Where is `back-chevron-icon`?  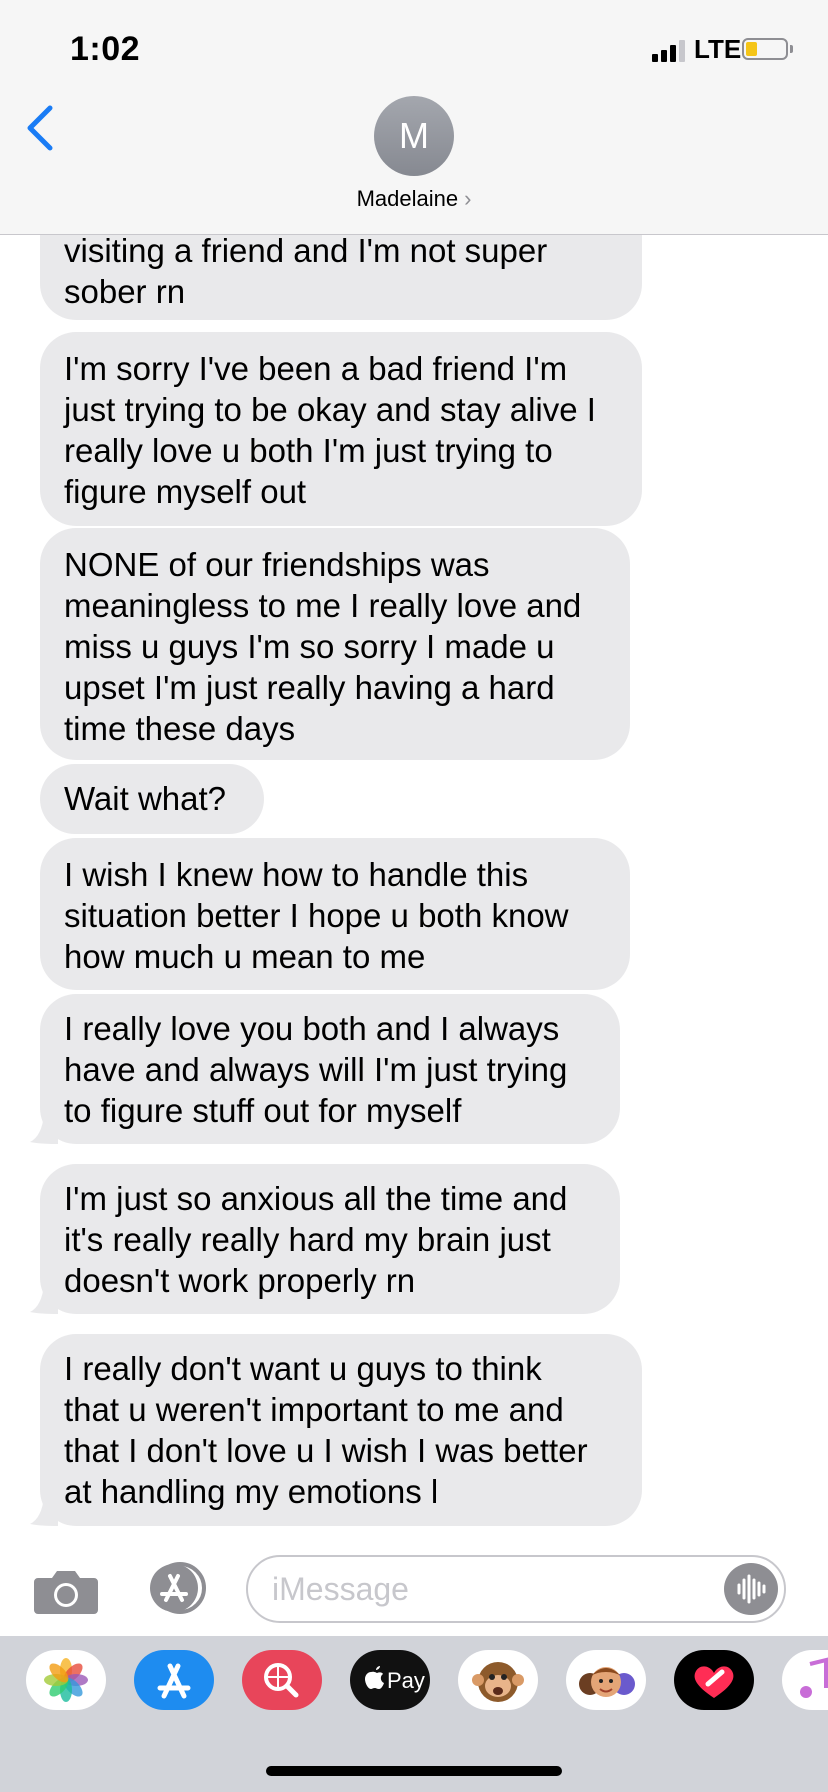 back-chevron-icon is located at coordinates (40, 128).